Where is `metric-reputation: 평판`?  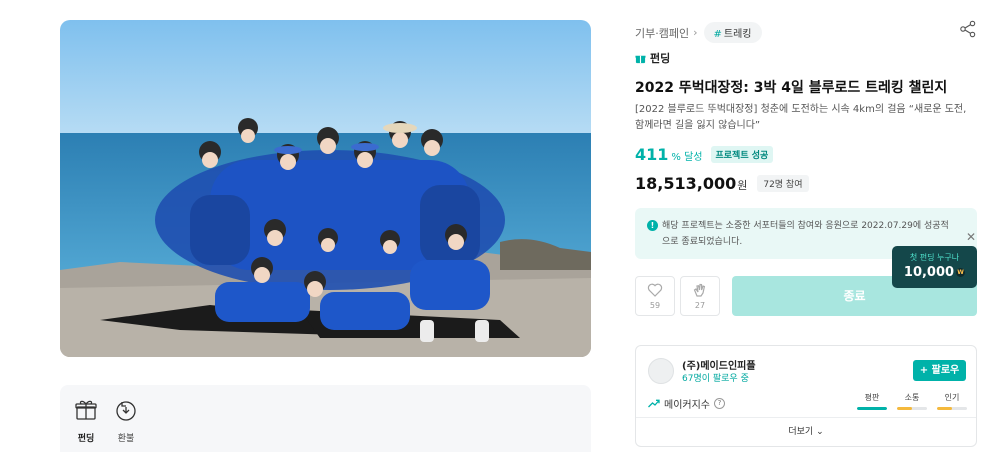
metric-reputation: 평판 is located at coordinates (872, 401).